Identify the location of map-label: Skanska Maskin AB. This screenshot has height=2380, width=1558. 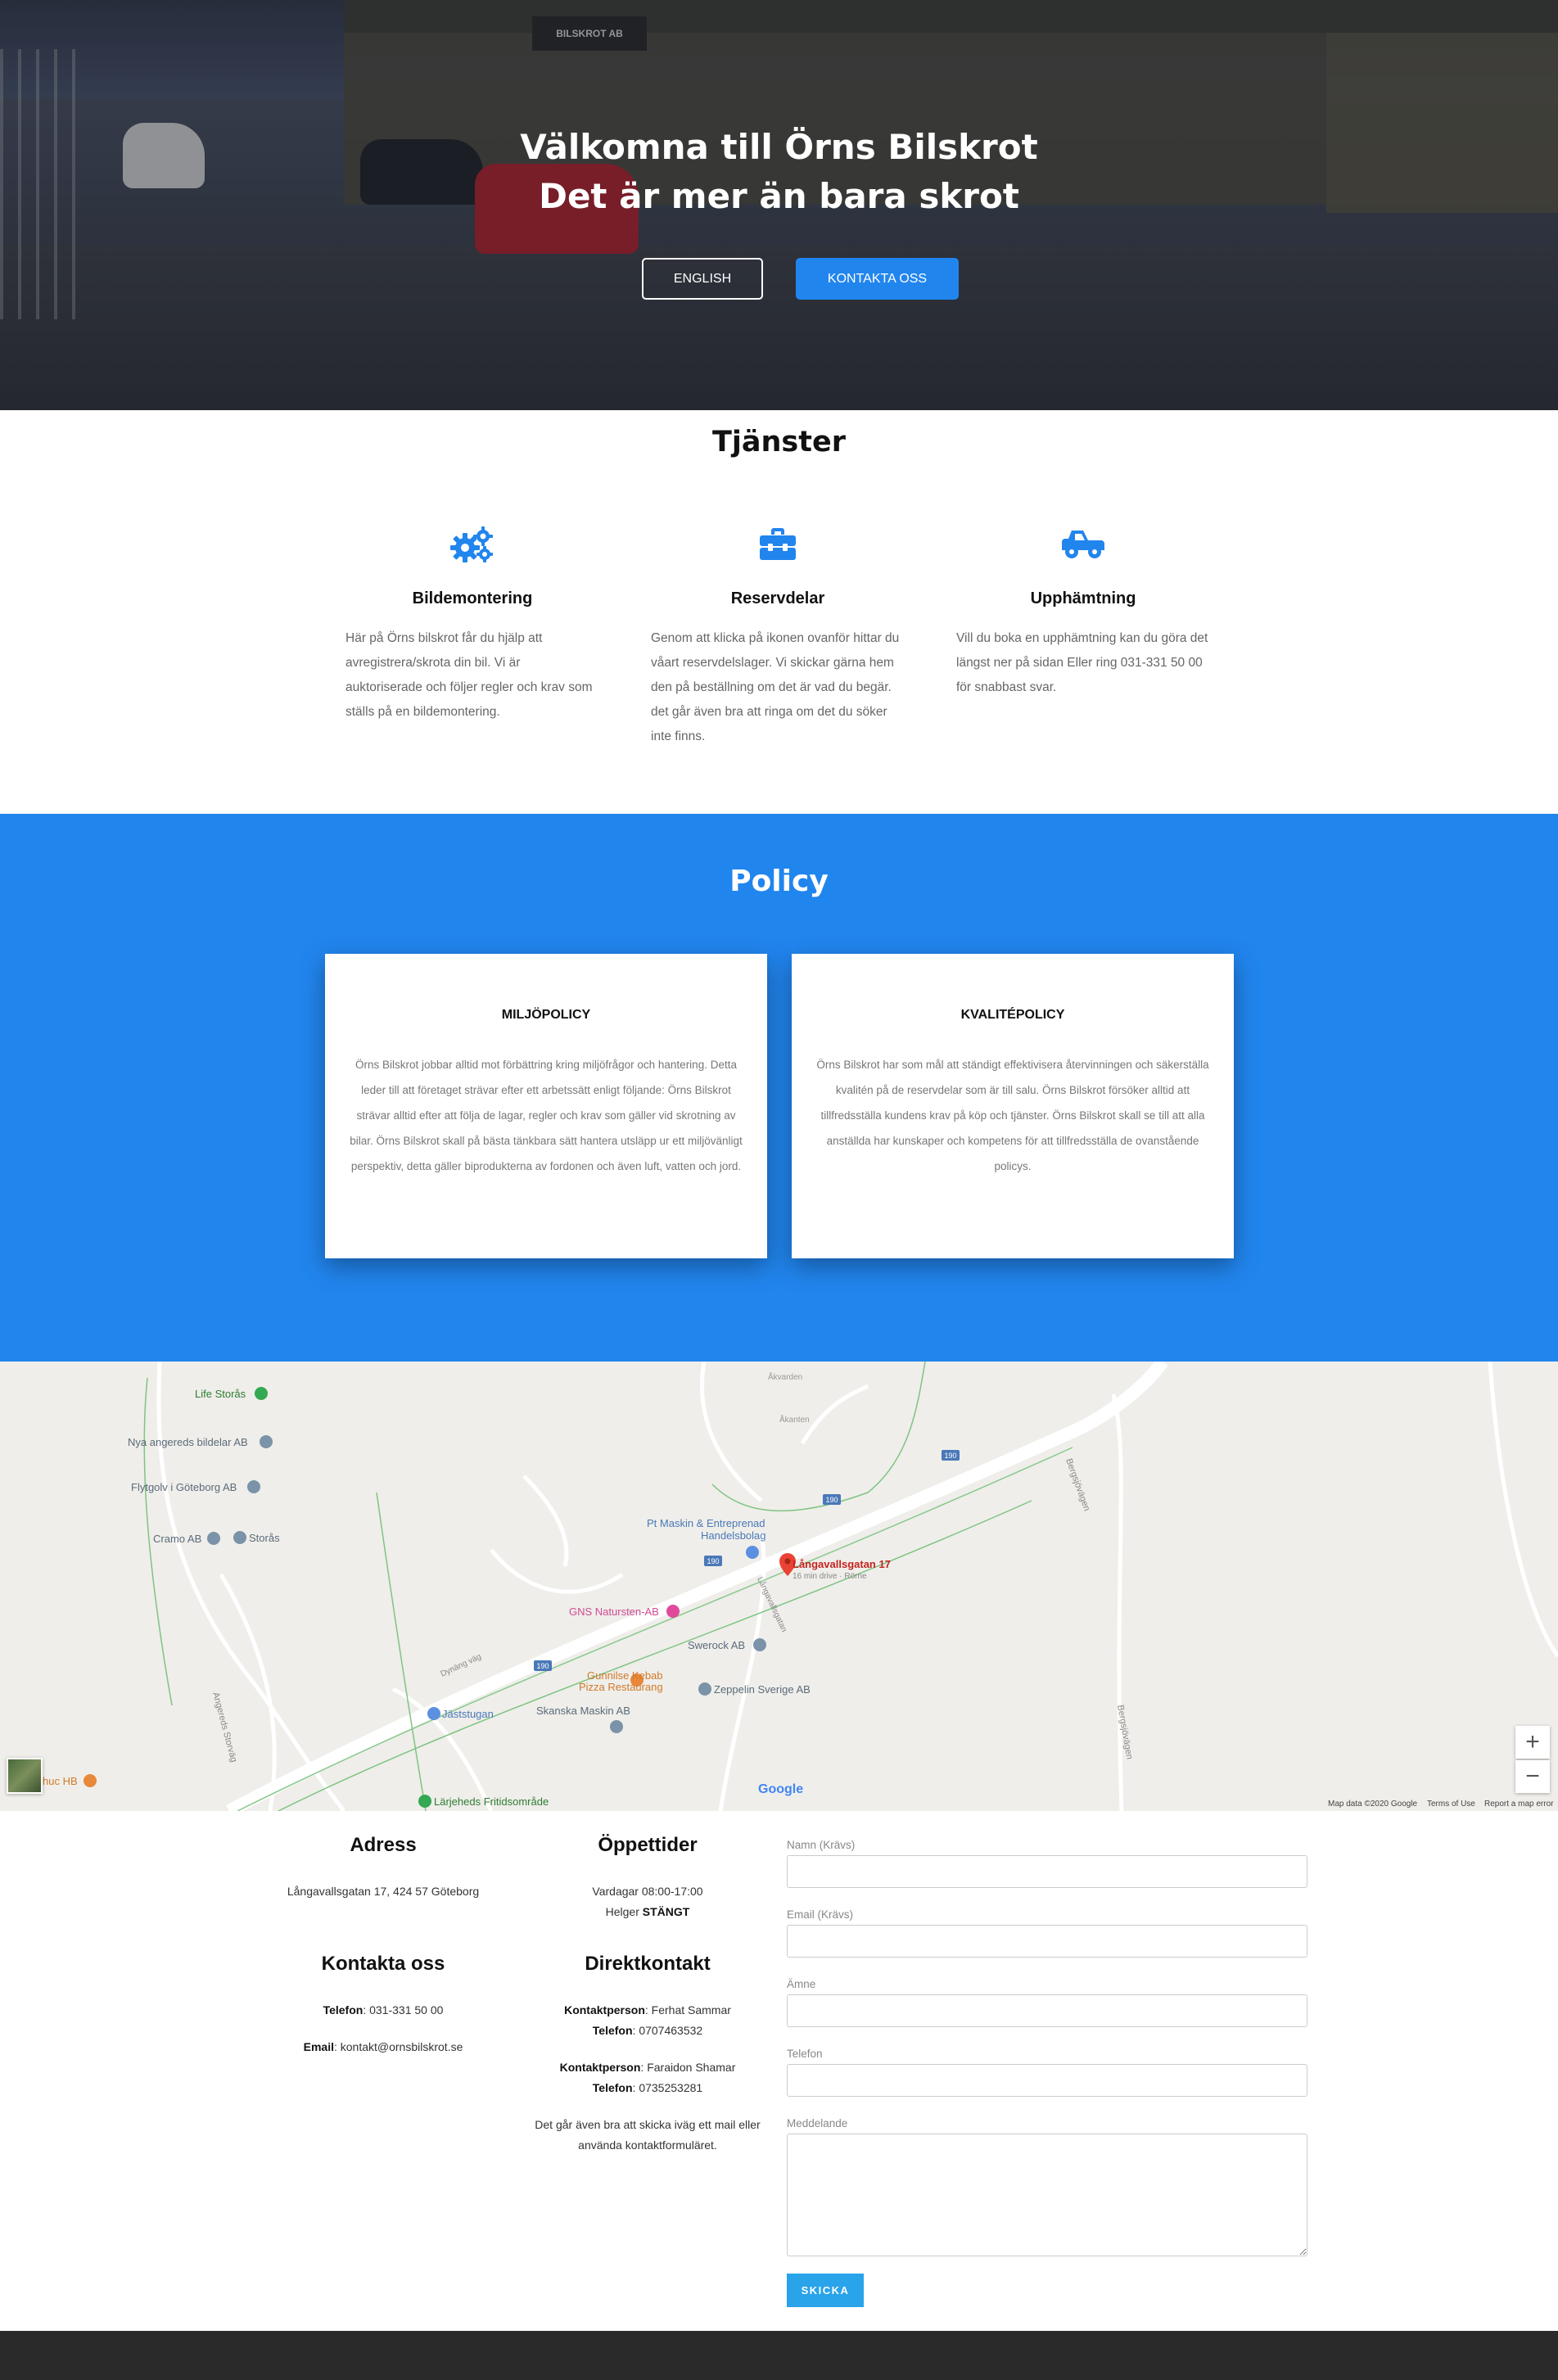
(583, 1711).